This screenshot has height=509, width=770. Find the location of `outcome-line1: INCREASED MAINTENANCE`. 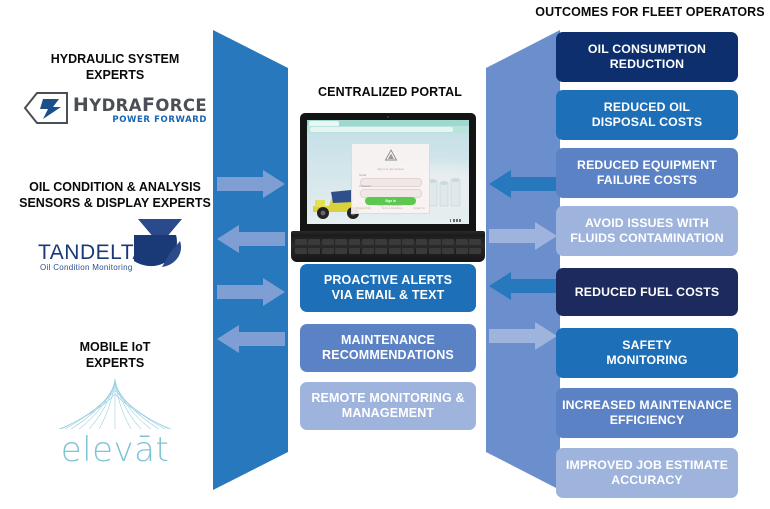

outcome-line1: INCREASED MAINTENANCE is located at coordinates (647, 405).